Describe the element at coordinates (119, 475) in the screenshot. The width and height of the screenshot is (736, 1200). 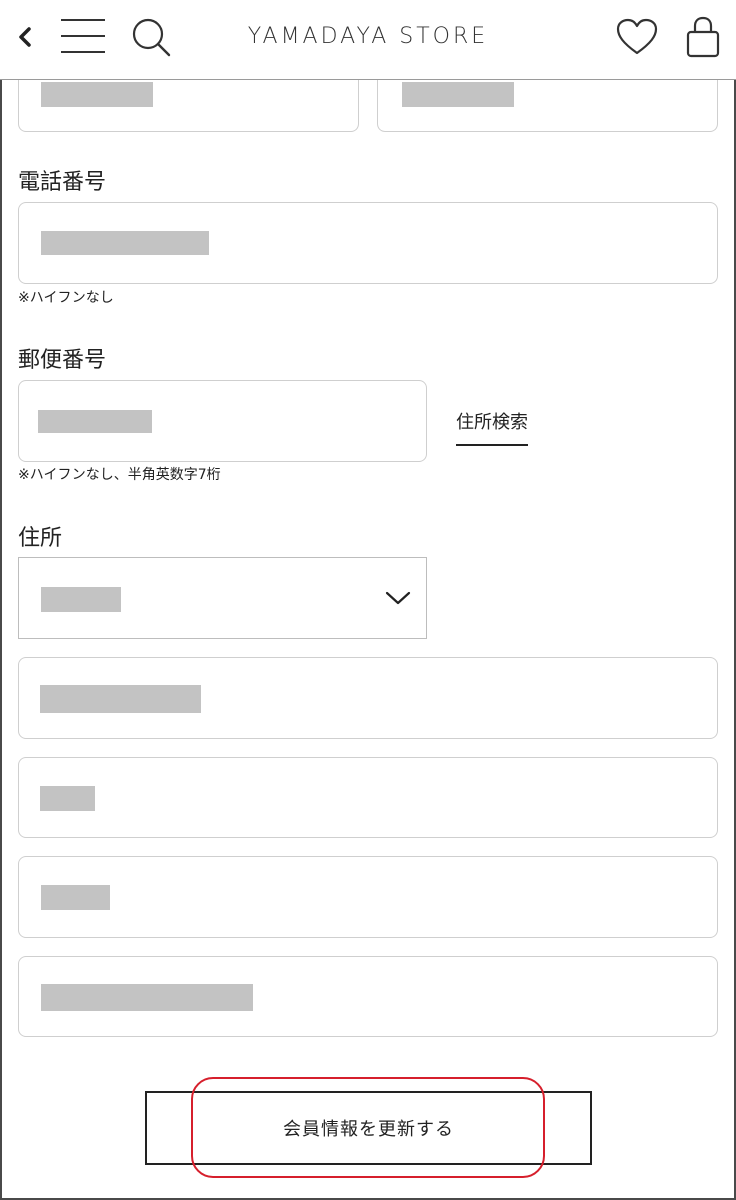
I see `postal-note: ※ハイフンなし、半角英数字7桁` at that location.